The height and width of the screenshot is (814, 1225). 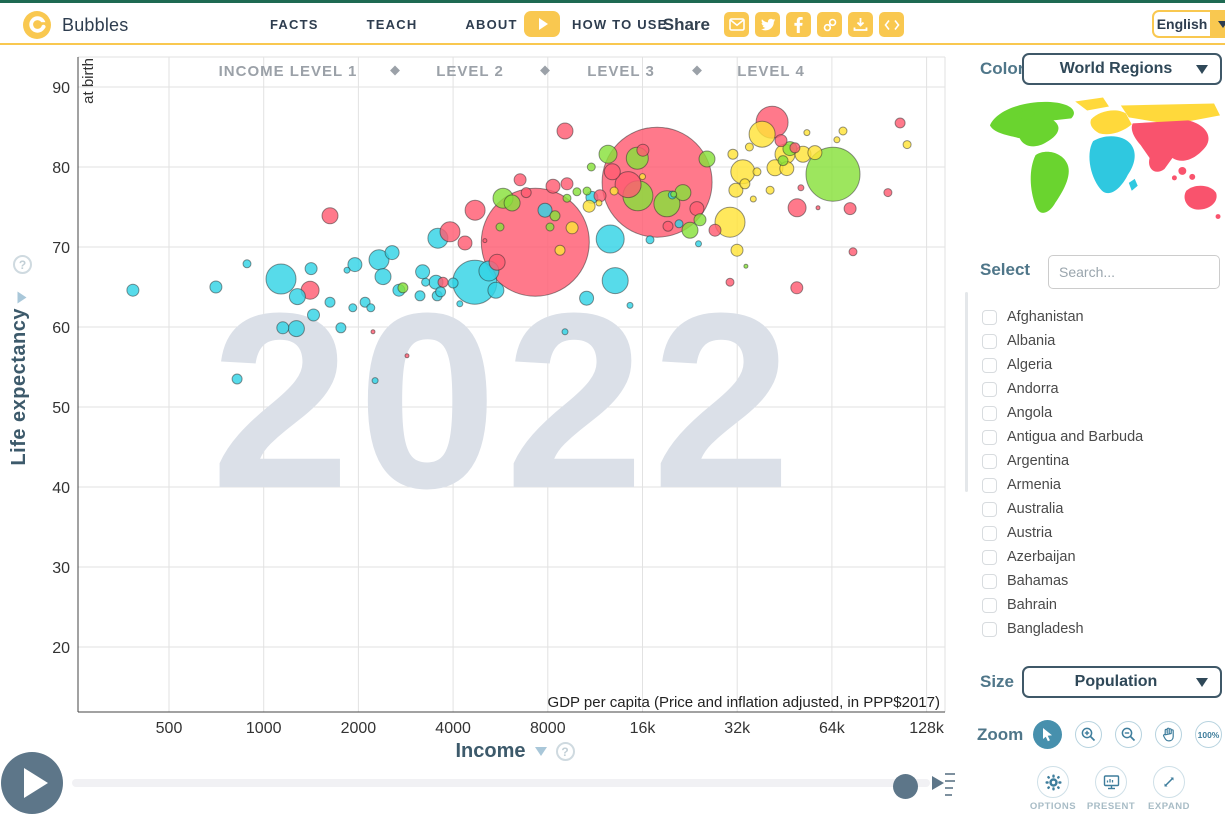 I want to click on country-list-item: Austria, so click(x=1097, y=533).